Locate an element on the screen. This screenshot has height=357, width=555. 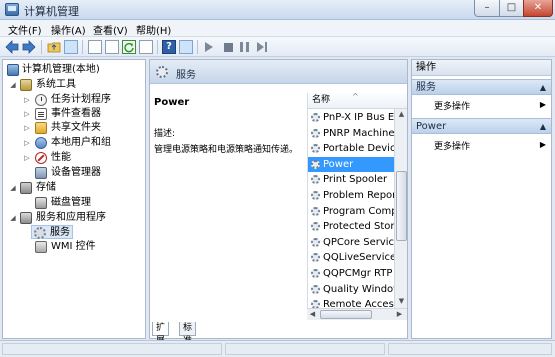
export-icon is located at coordinates (146, 47).